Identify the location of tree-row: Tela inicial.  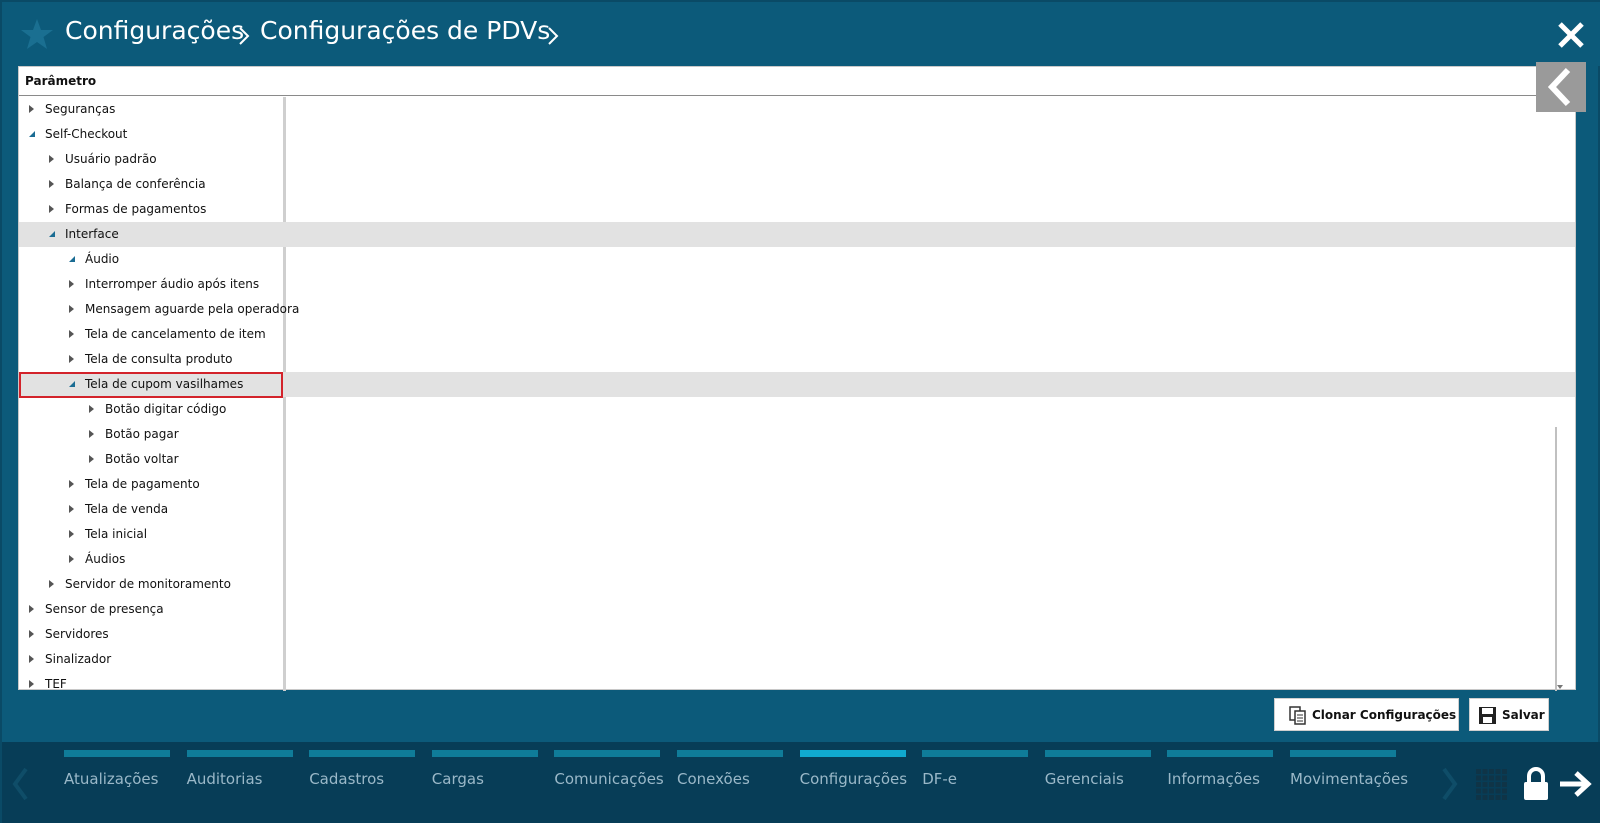
(797, 534).